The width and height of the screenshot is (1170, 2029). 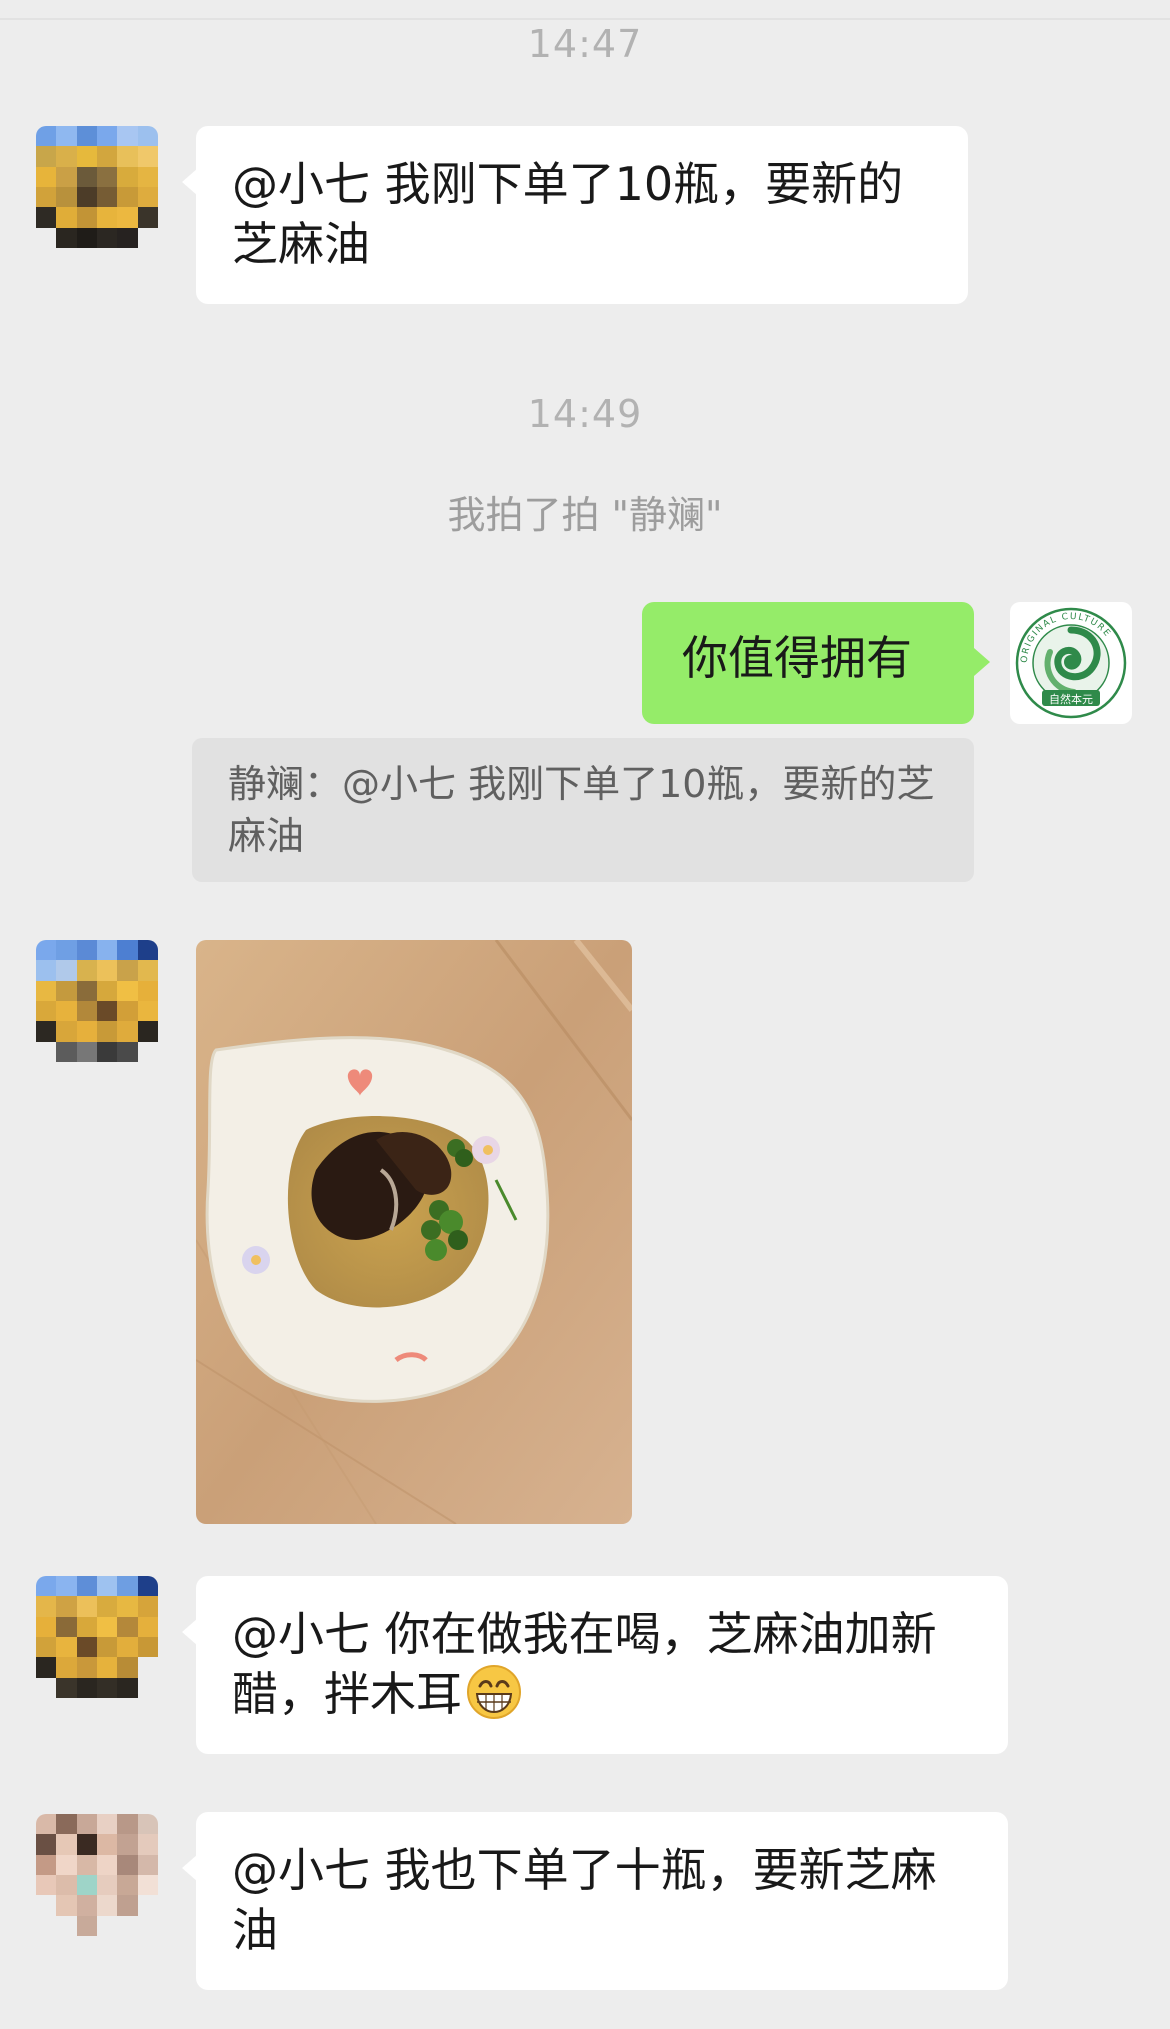 I want to click on food-photo, so click(x=414, y=1232).